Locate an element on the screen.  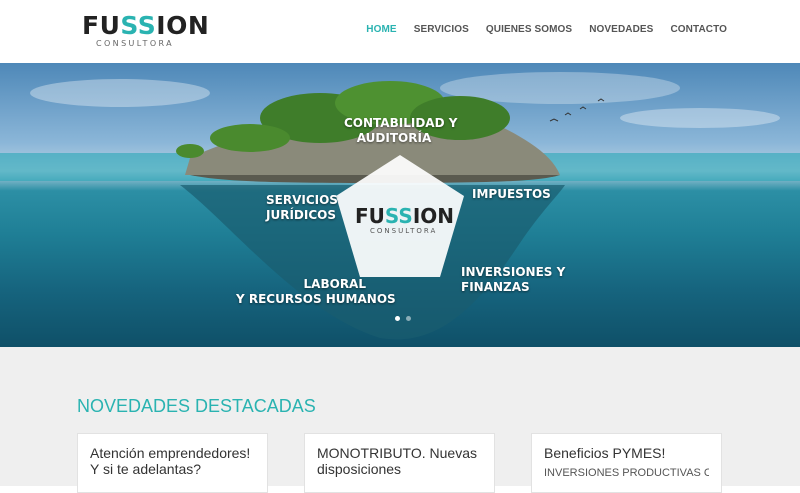
news-card-title: MONOTRIBUTO. Nuevas disposiciones is located at coordinates (399, 461).